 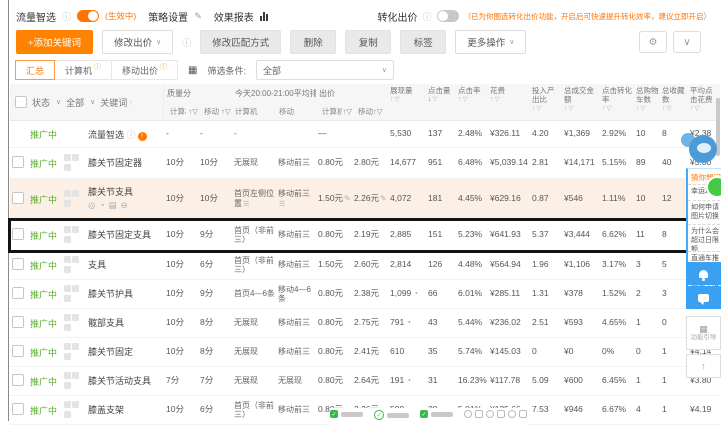 I want to click on column-header-metric: 总成交金额 ↑▽, so click(x=581, y=102).